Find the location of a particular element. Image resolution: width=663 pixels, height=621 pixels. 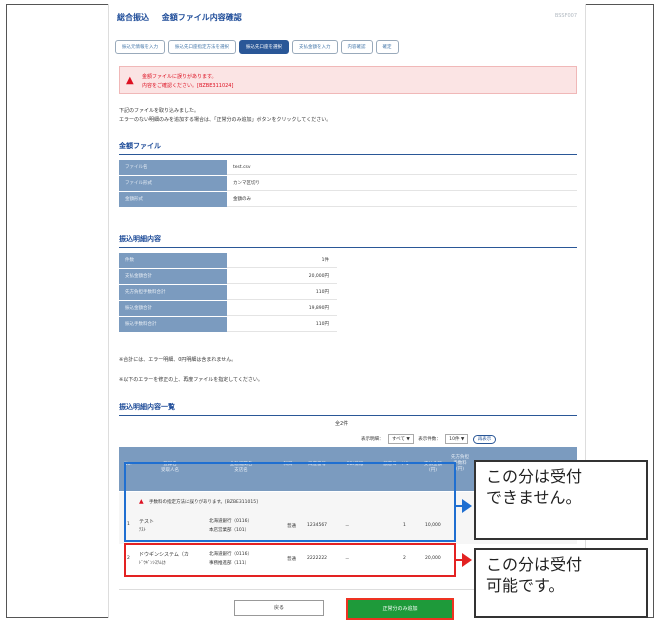

info-value: 1件 is located at coordinates (282, 260).